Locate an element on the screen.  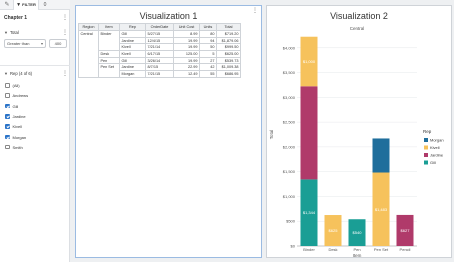
rep-filter-header: ▼ Rep (4 of 6) is located at coordinates (18, 73).